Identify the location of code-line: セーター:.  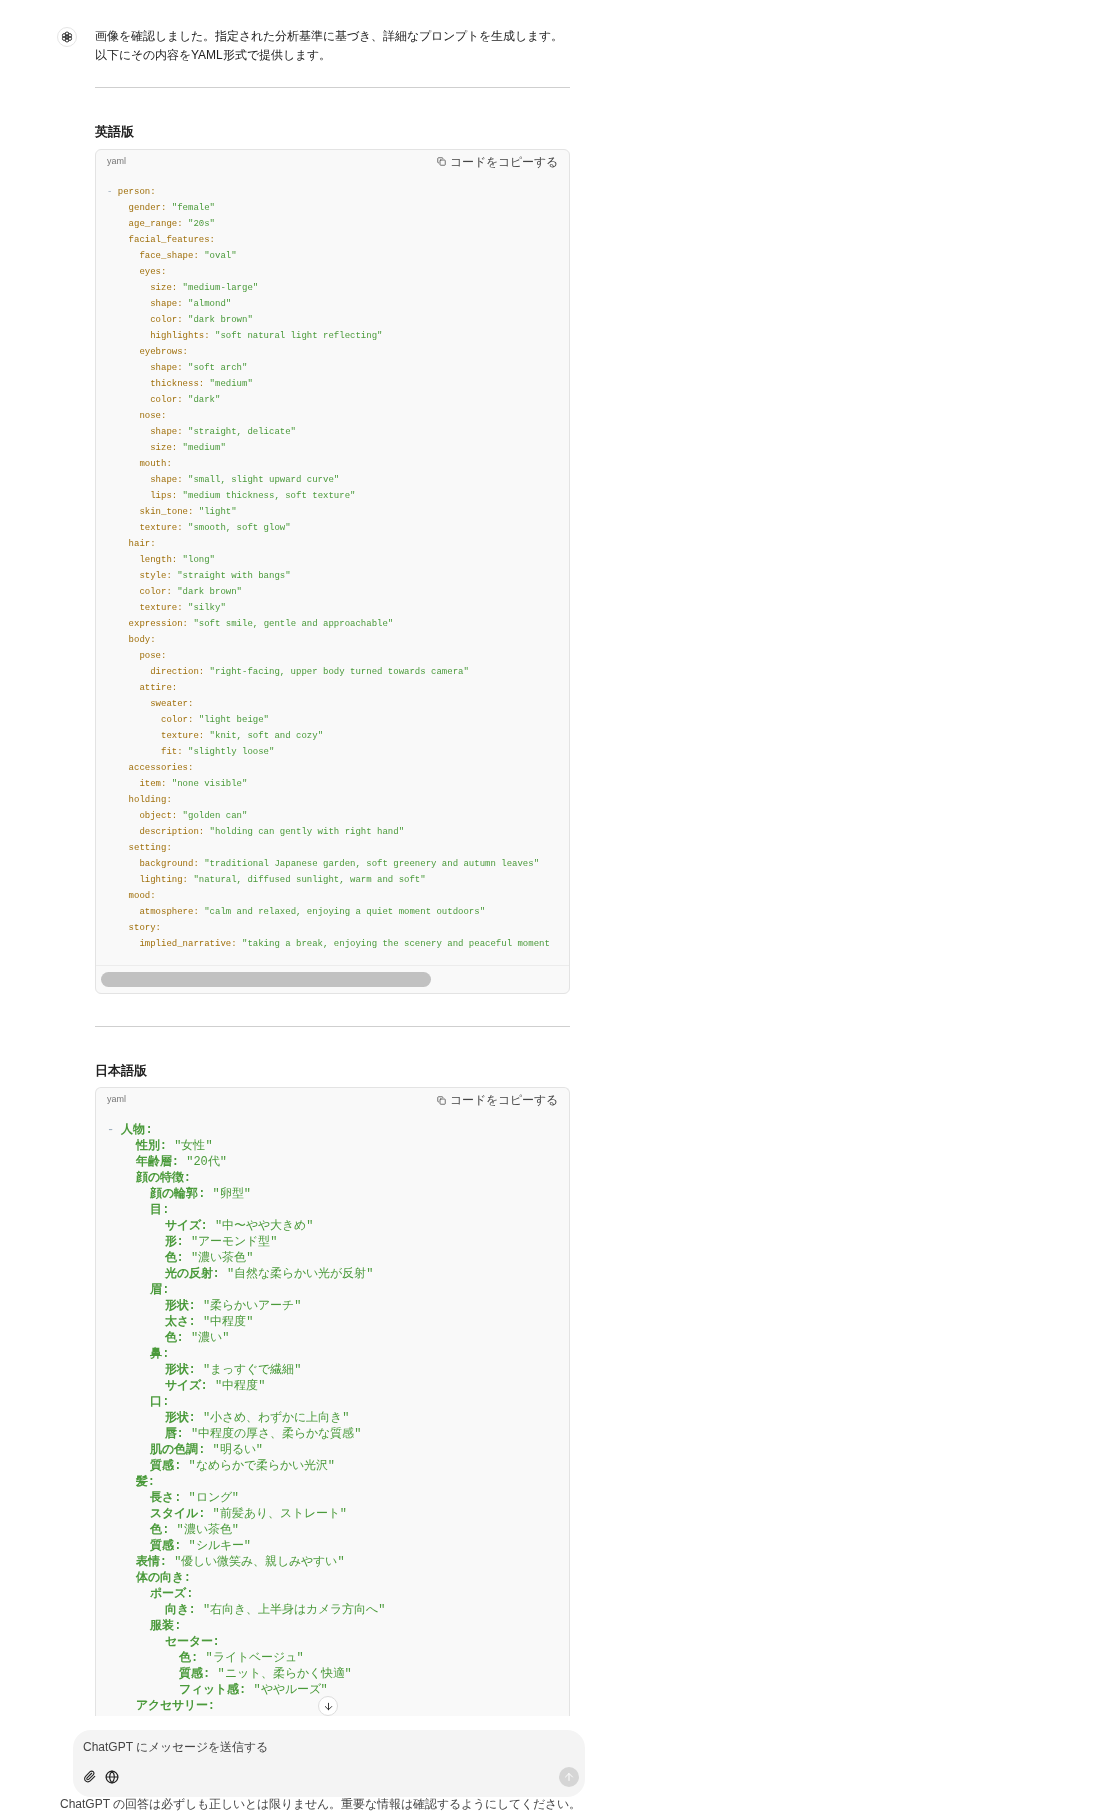
(192, 1642).